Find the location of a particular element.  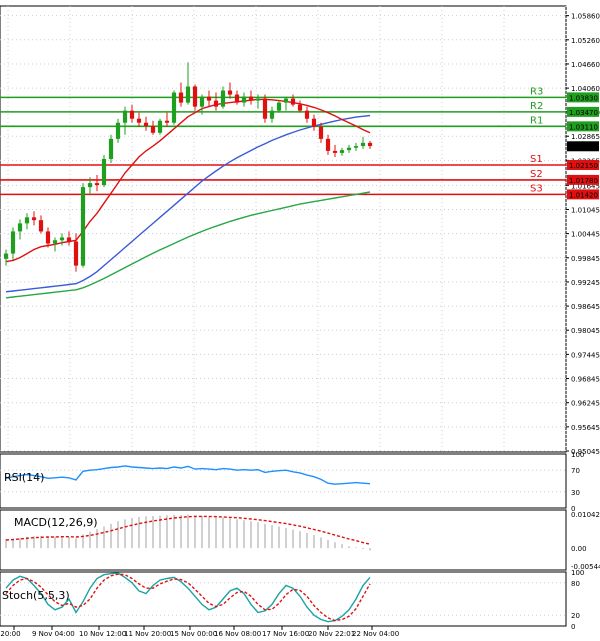

macd-title: MACD(12,26,9) is located at coordinates (56, 522).